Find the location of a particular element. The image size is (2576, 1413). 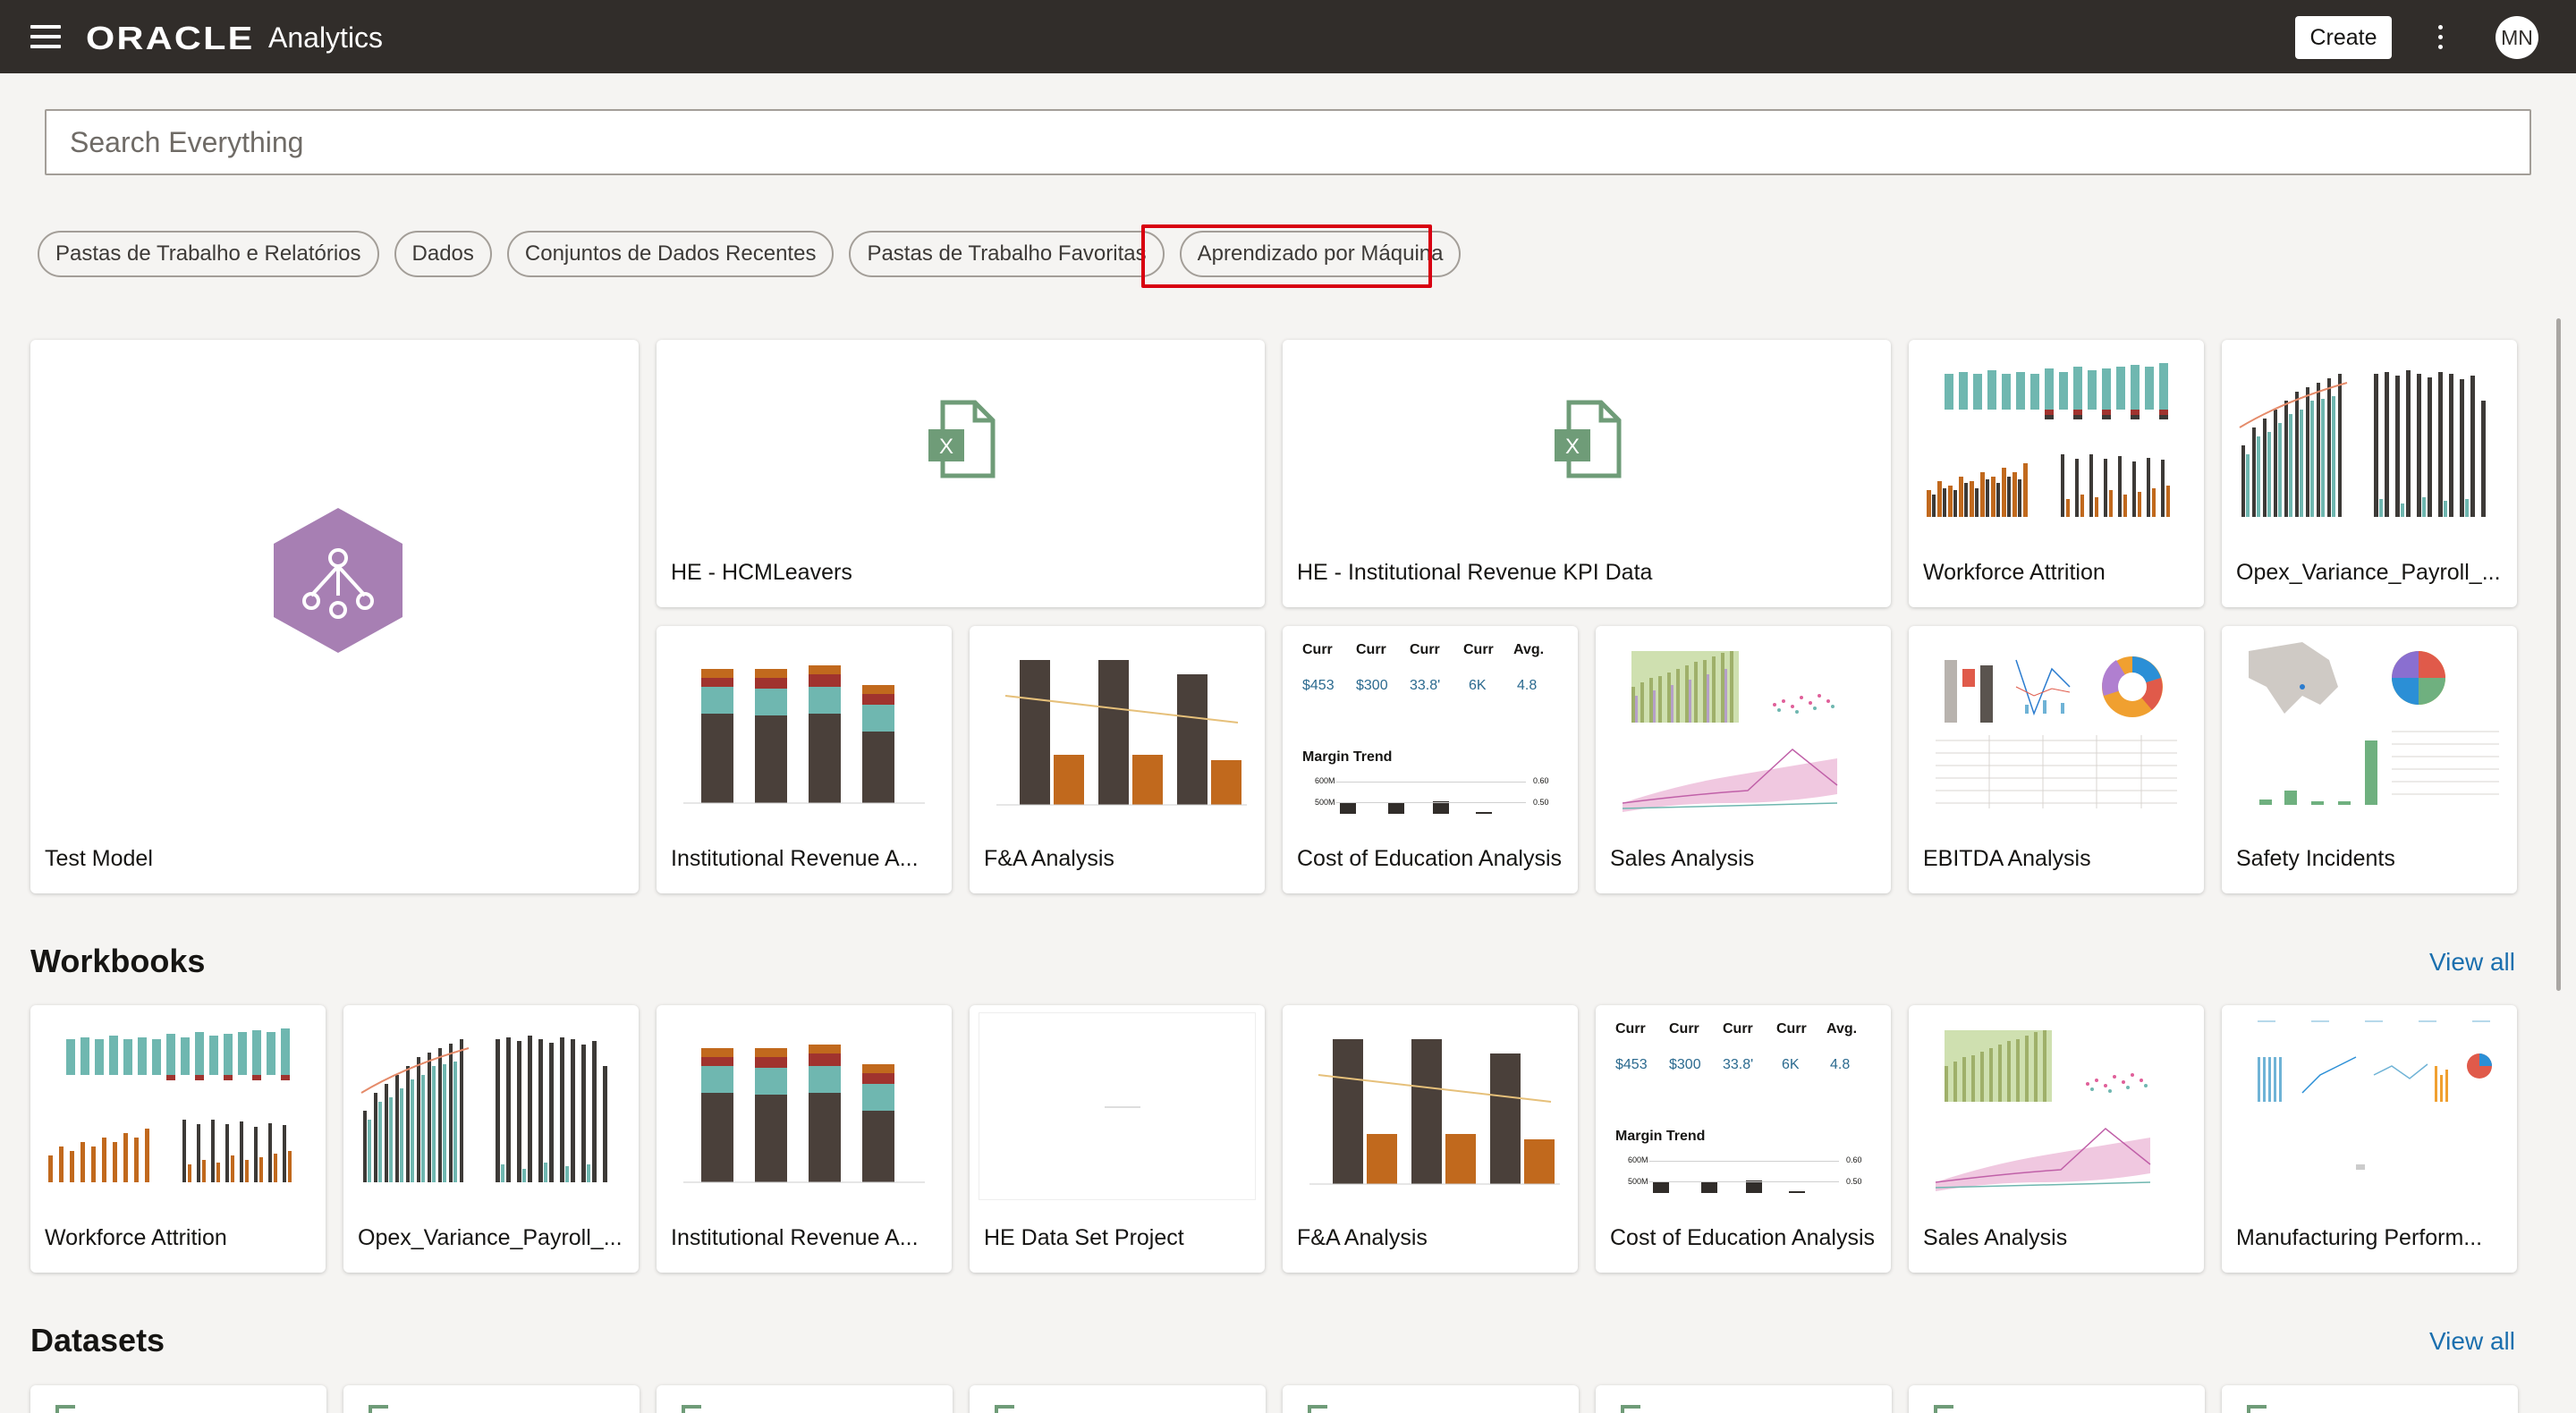

chip-recent-datasets: Conjuntos de Dados Recentes is located at coordinates (670, 254).